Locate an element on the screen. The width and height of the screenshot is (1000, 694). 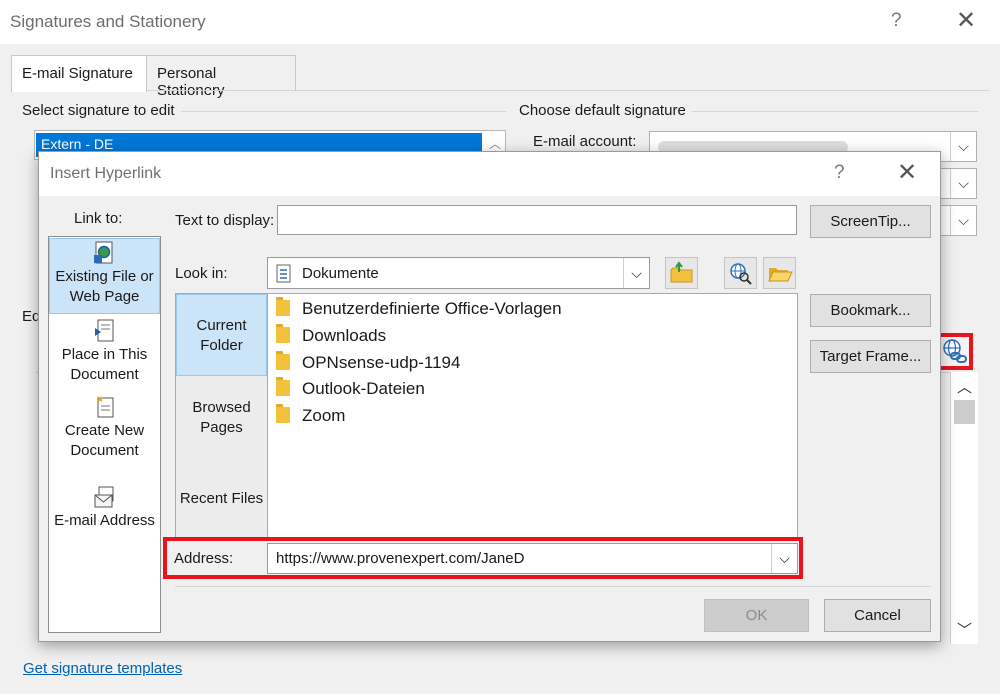
link-to-place-line1: Place in This is located at coordinates (104, 354).